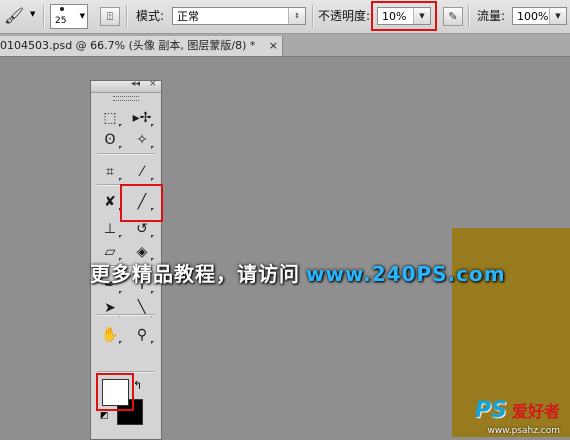 This screenshot has height=440, width=570. I want to click on pressure-opacity-button: ✎, so click(453, 16).